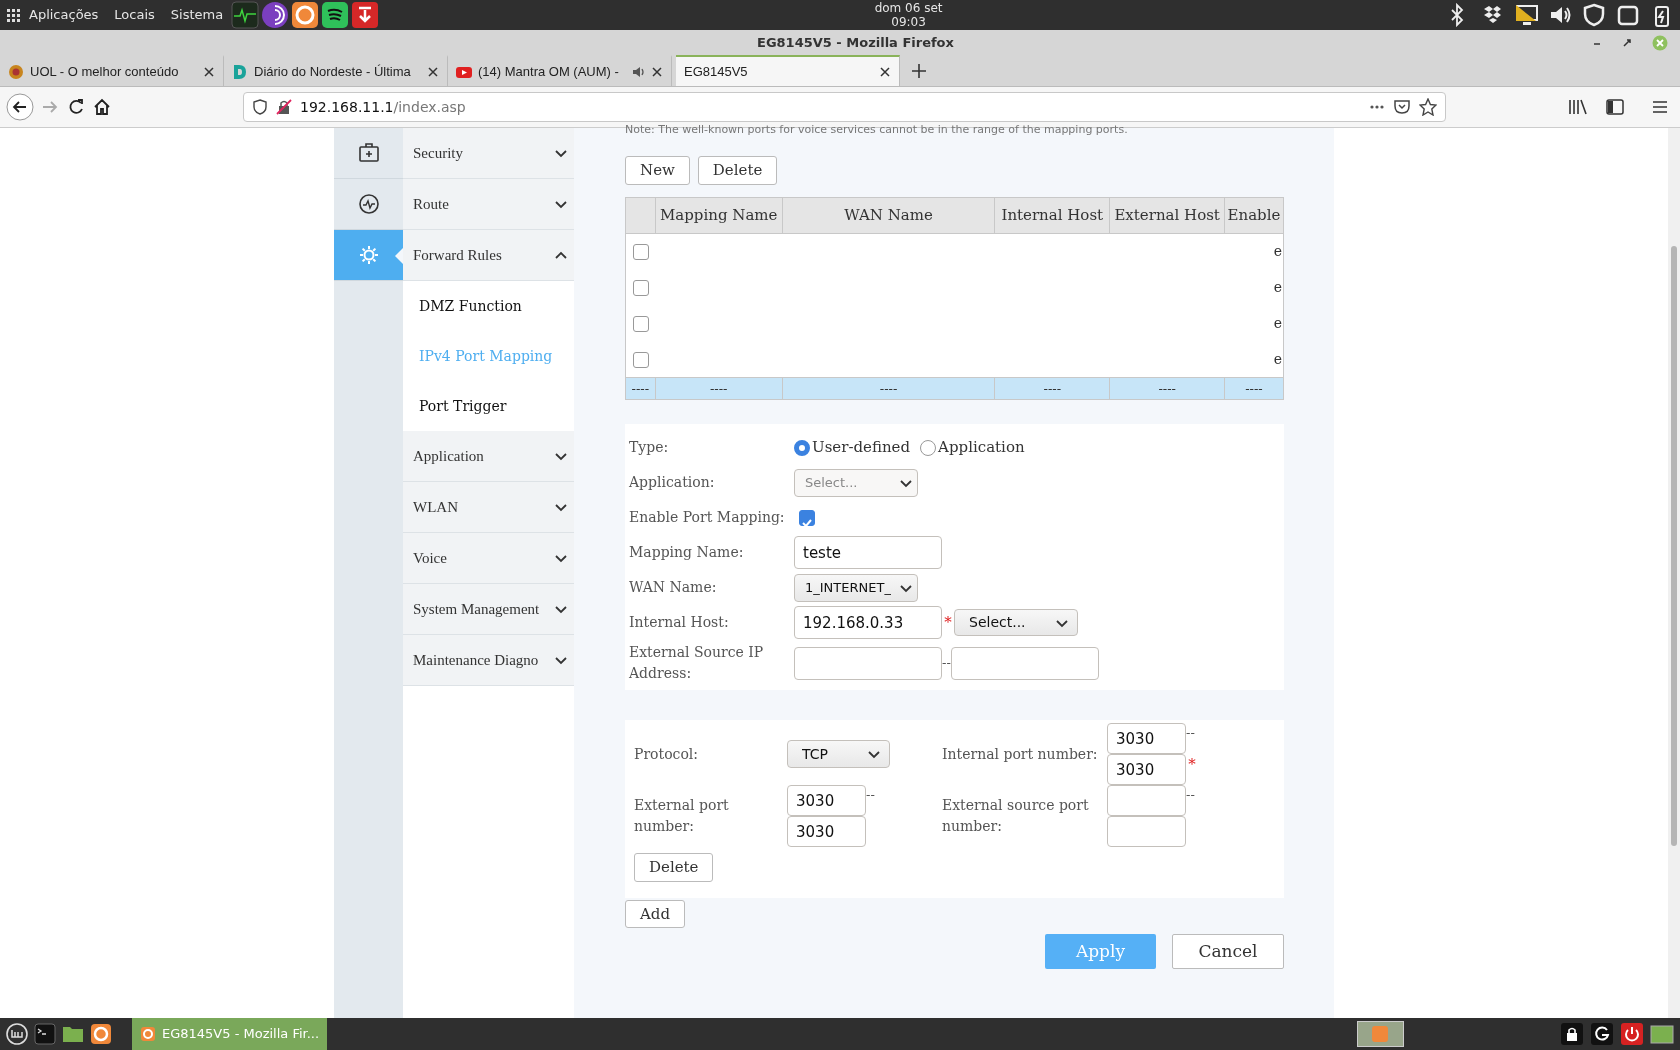  What do you see at coordinates (488, 204) in the screenshot?
I see `sidebar-item: Route` at bounding box center [488, 204].